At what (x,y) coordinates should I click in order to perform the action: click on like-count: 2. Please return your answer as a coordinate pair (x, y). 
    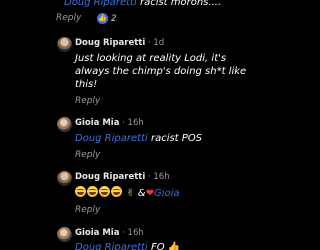
    Looking at the image, I should click on (114, 18).